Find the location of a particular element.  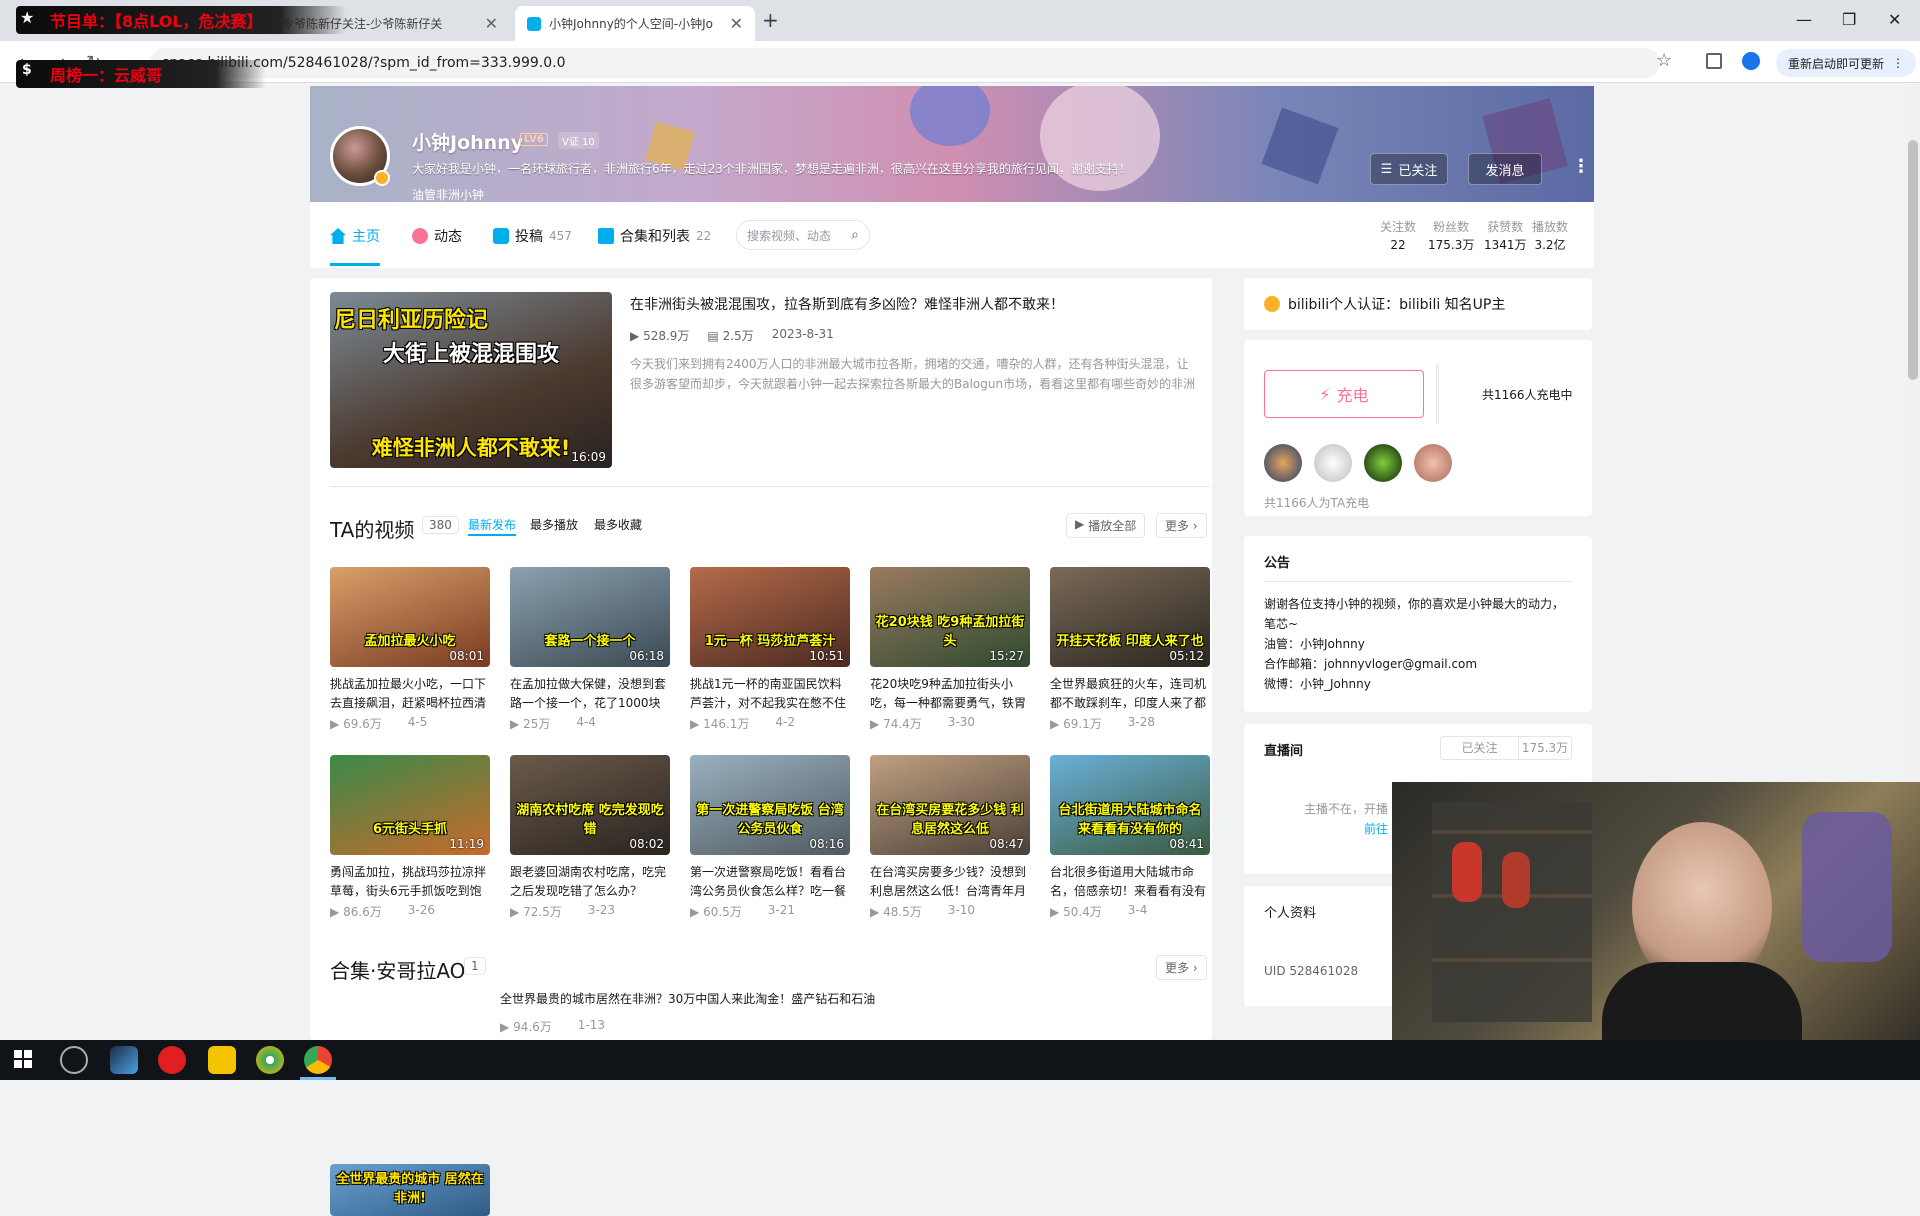

video-thumbnail: 第一次进警察局吃饭 台湾公务员伙食 08:16 is located at coordinates (770, 805).